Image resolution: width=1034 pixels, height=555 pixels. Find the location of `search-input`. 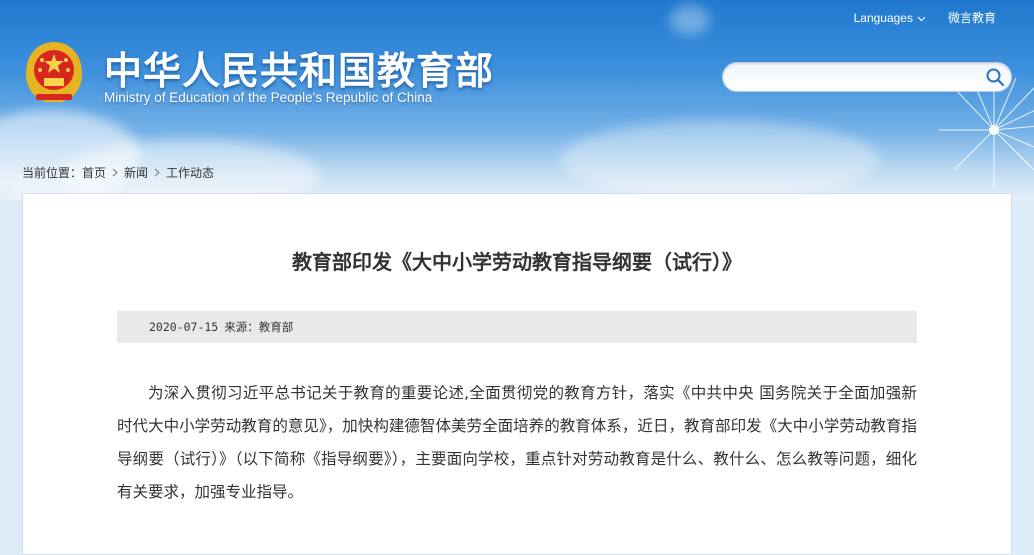

search-input is located at coordinates (857, 77).